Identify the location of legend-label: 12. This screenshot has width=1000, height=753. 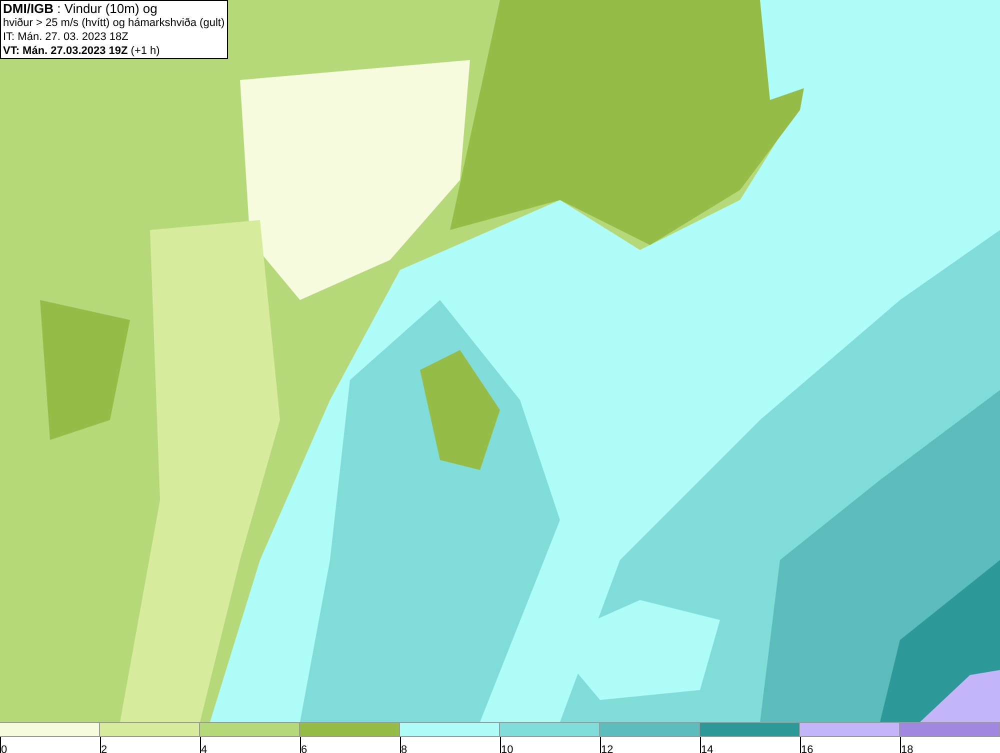
(607, 748).